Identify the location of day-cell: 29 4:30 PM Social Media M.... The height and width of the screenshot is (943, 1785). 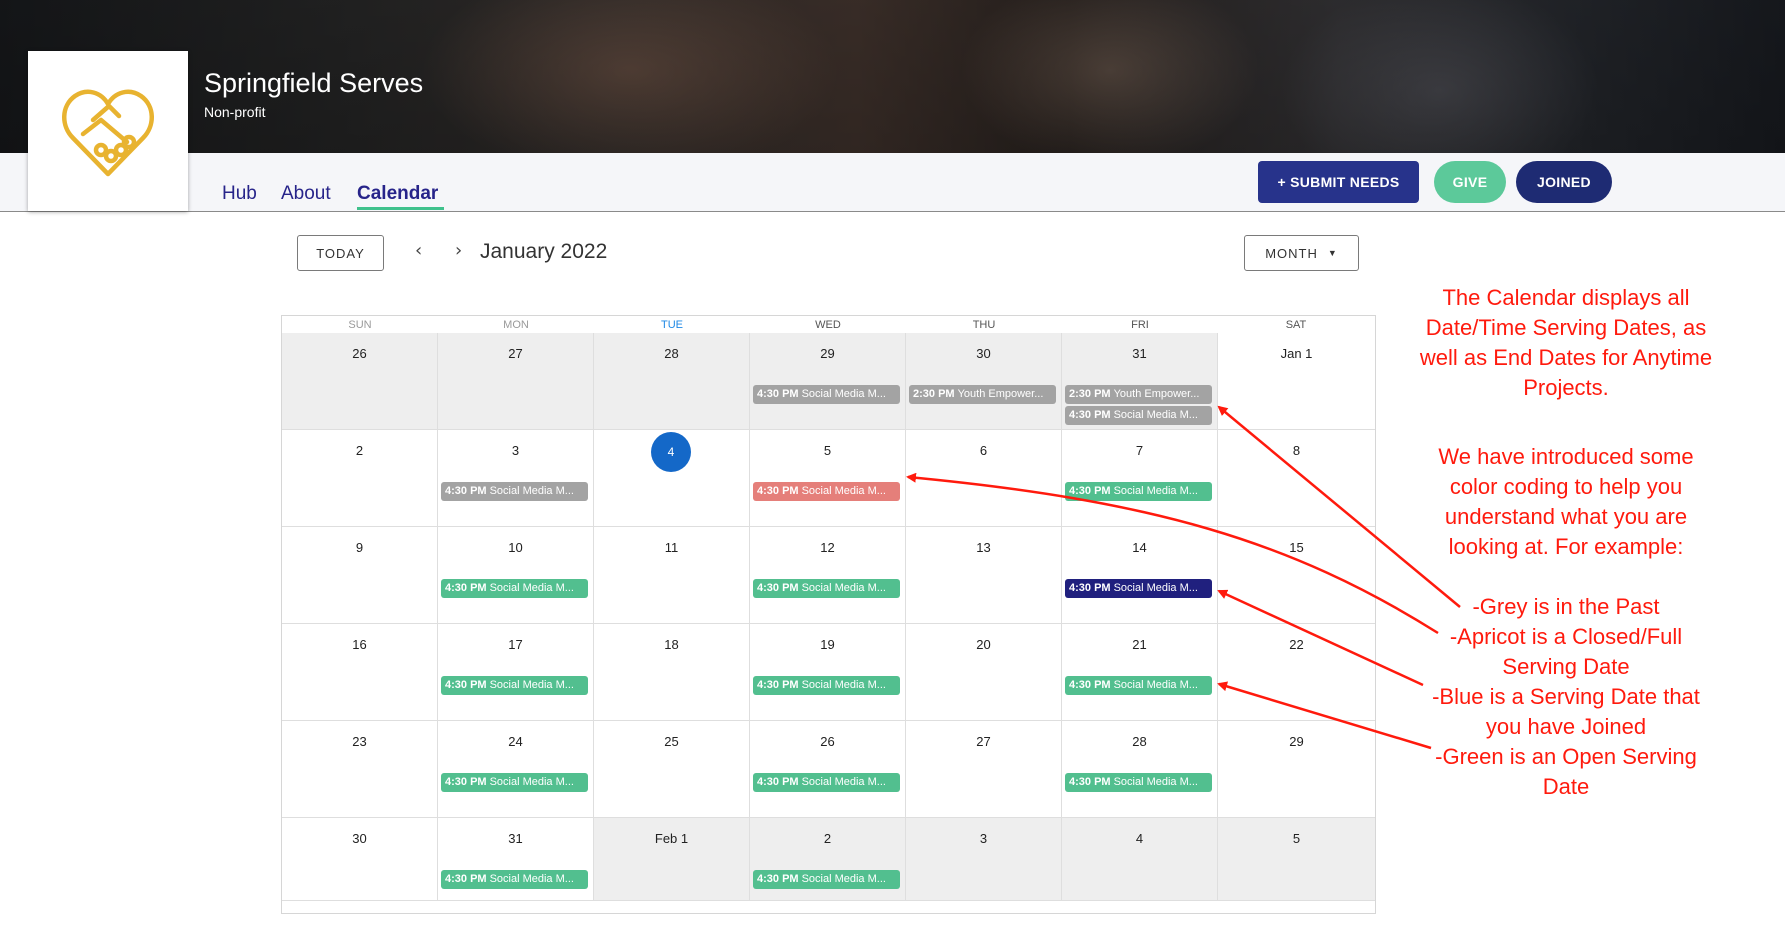
(828, 381).